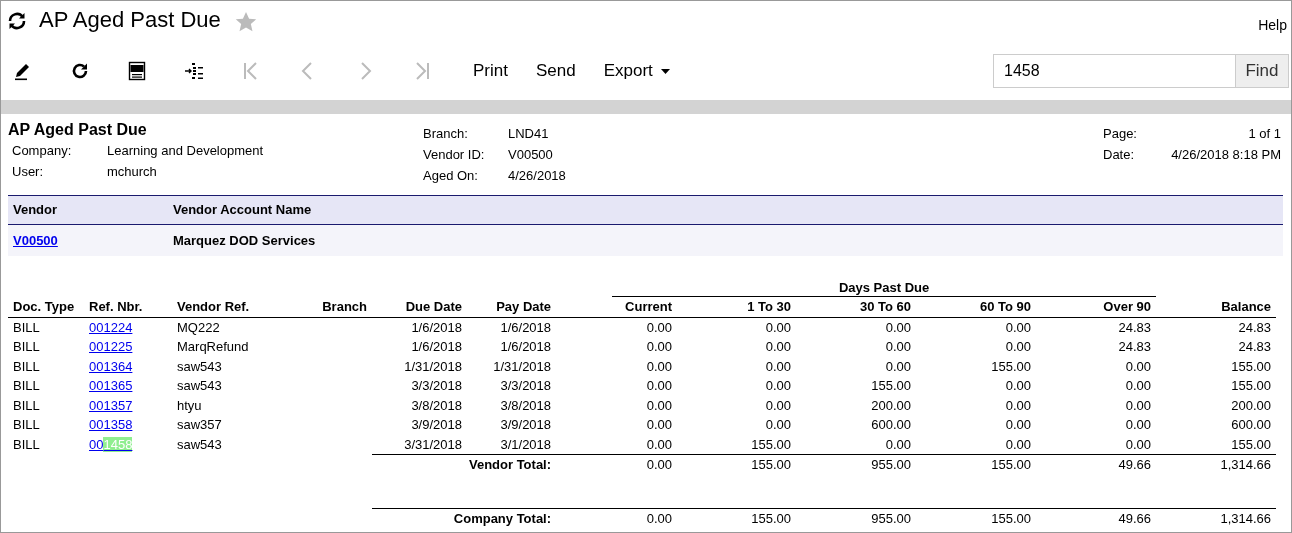 The height and width of the screenshot is (533, 1292). What do you see at coordinates (1120, 133) in the screenshot?
I see `field-label: Page:` at bounding box center [1120, 133].